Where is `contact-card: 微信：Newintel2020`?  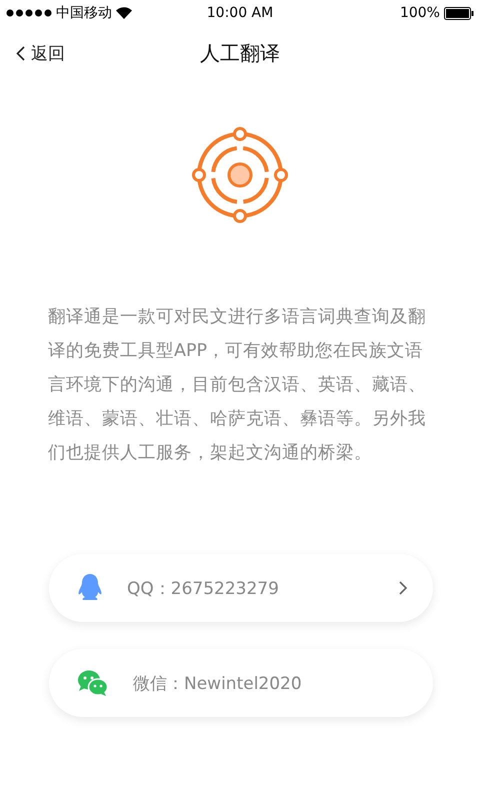 contact-card: 微信：Newintel2020 is located at coordinates (241, 683).